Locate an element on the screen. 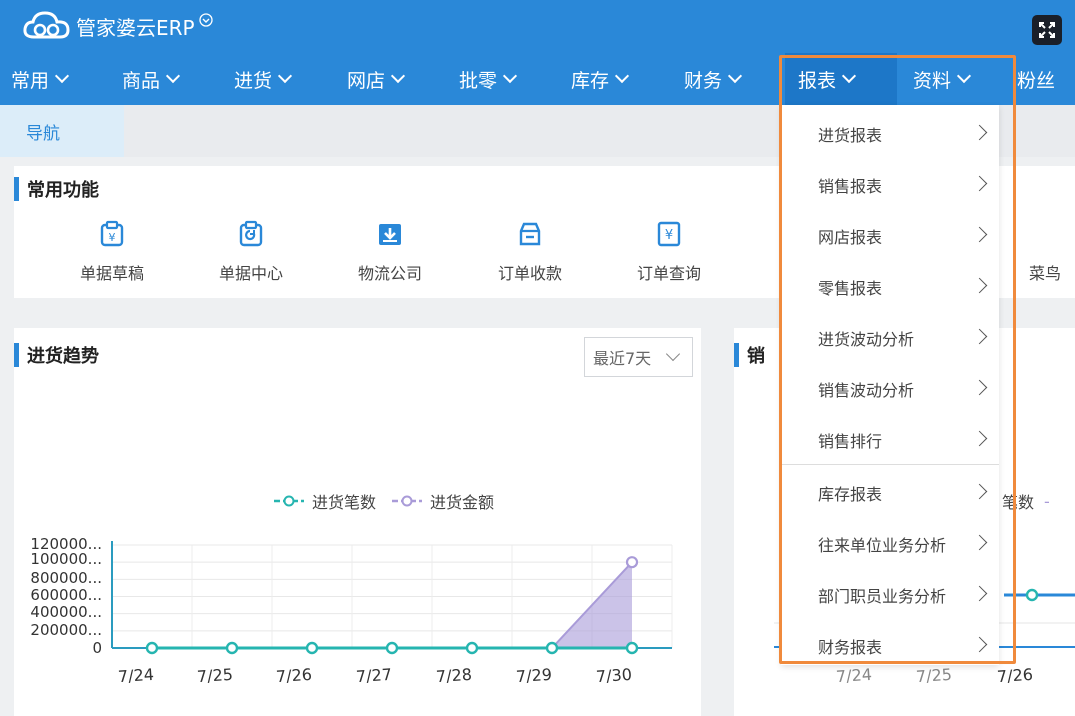  menu-item-label: 销售排行 is located at coordinates (850, 441).